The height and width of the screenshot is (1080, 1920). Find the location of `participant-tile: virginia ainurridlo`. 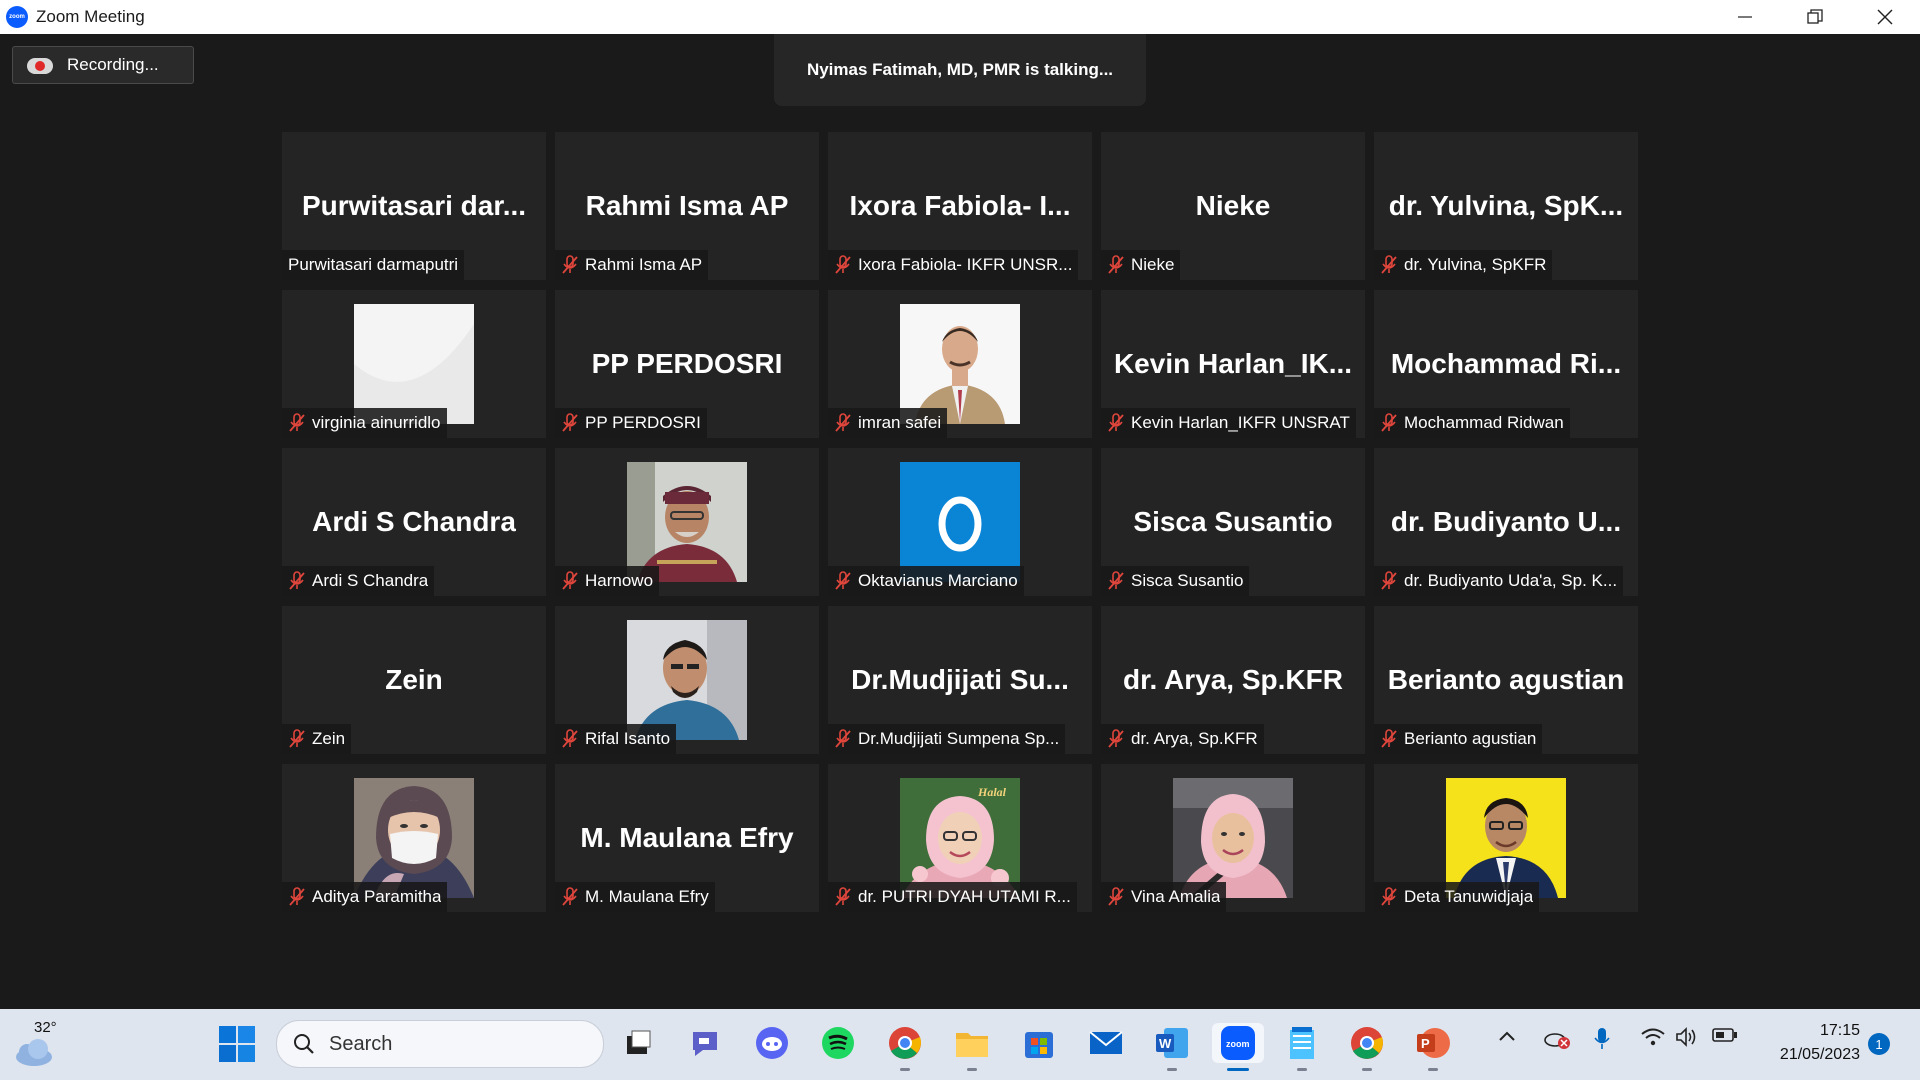

participant-tile: virginia ainurridlo is located at coordinates (414, 364).